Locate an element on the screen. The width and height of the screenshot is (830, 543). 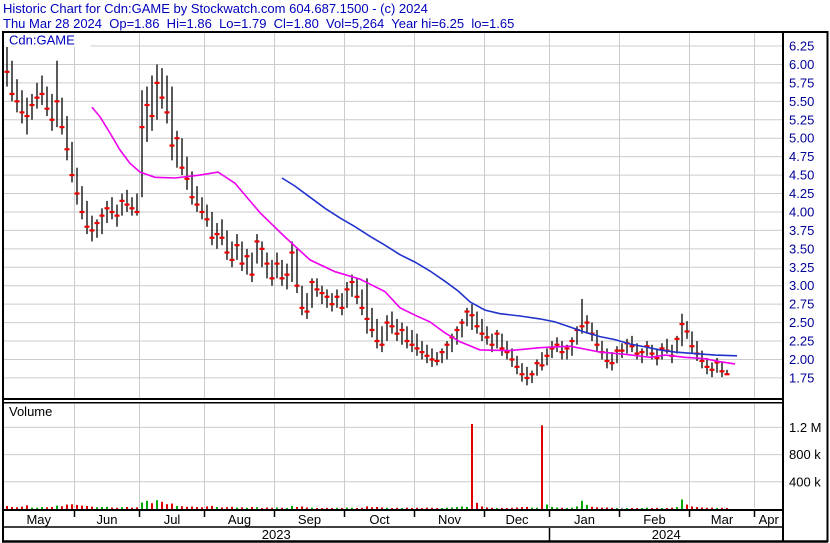
price-tick-label: 5.50 is located at coordinates (801, 101).